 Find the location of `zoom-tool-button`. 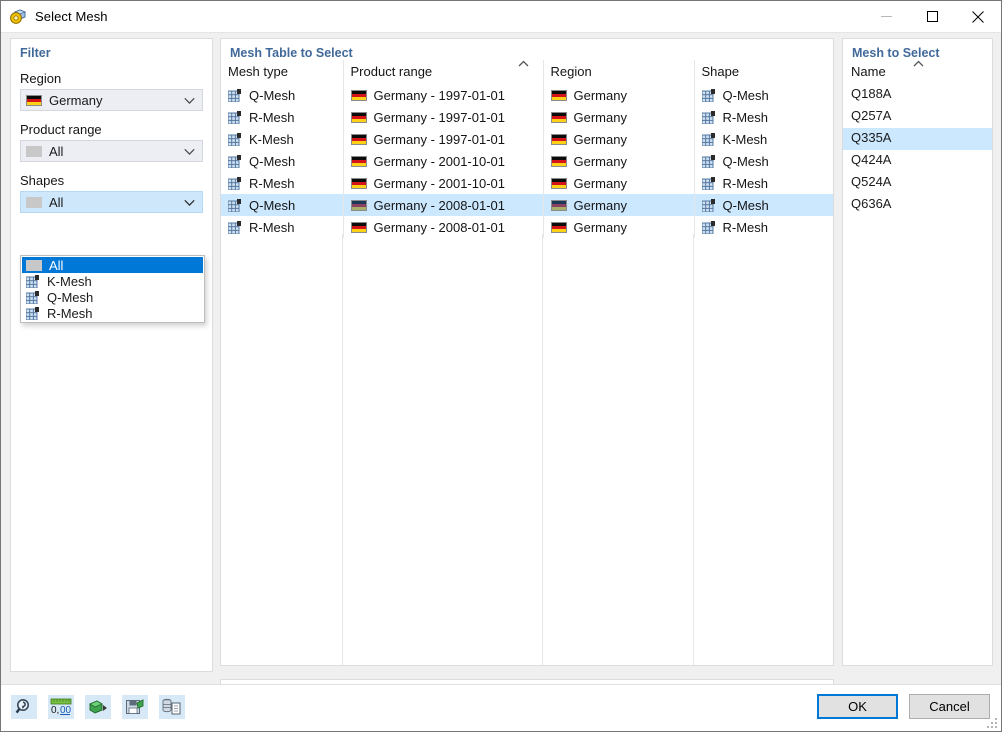

zoom-tool-button is located at coordinates (24, 707).